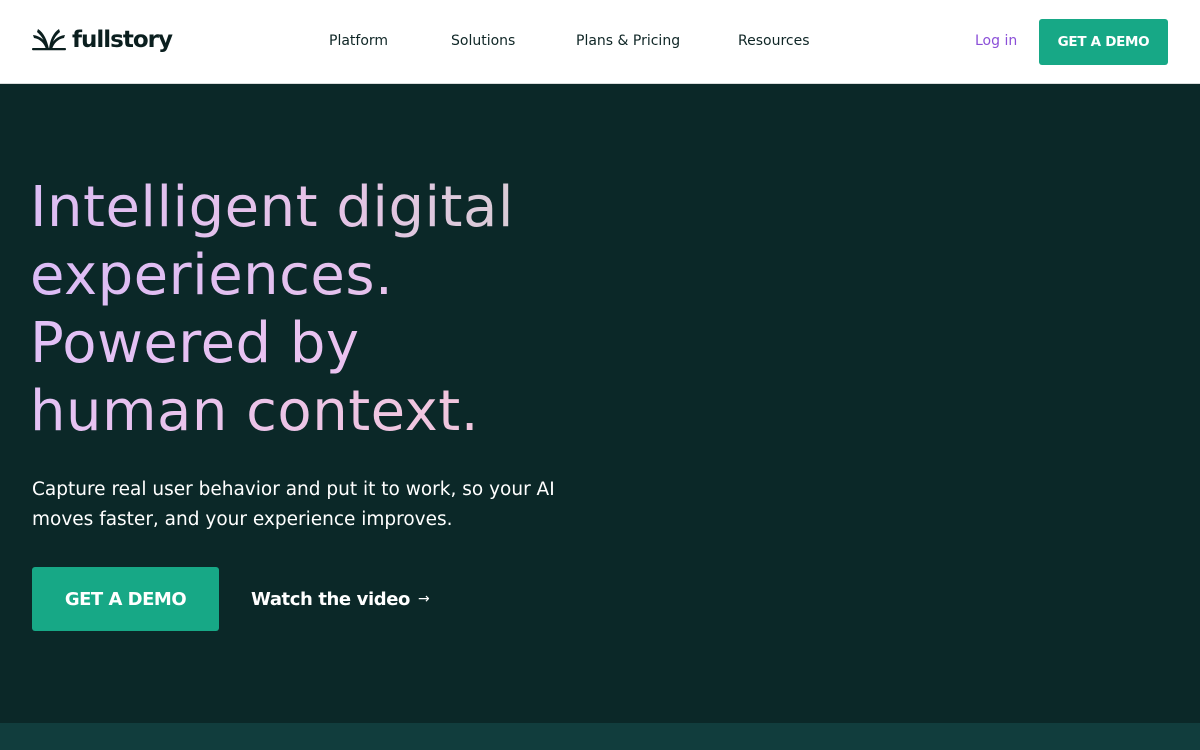 The image size is (1200, 750). I want to click on watch-video-label: Watch the video, so click(330, 599).